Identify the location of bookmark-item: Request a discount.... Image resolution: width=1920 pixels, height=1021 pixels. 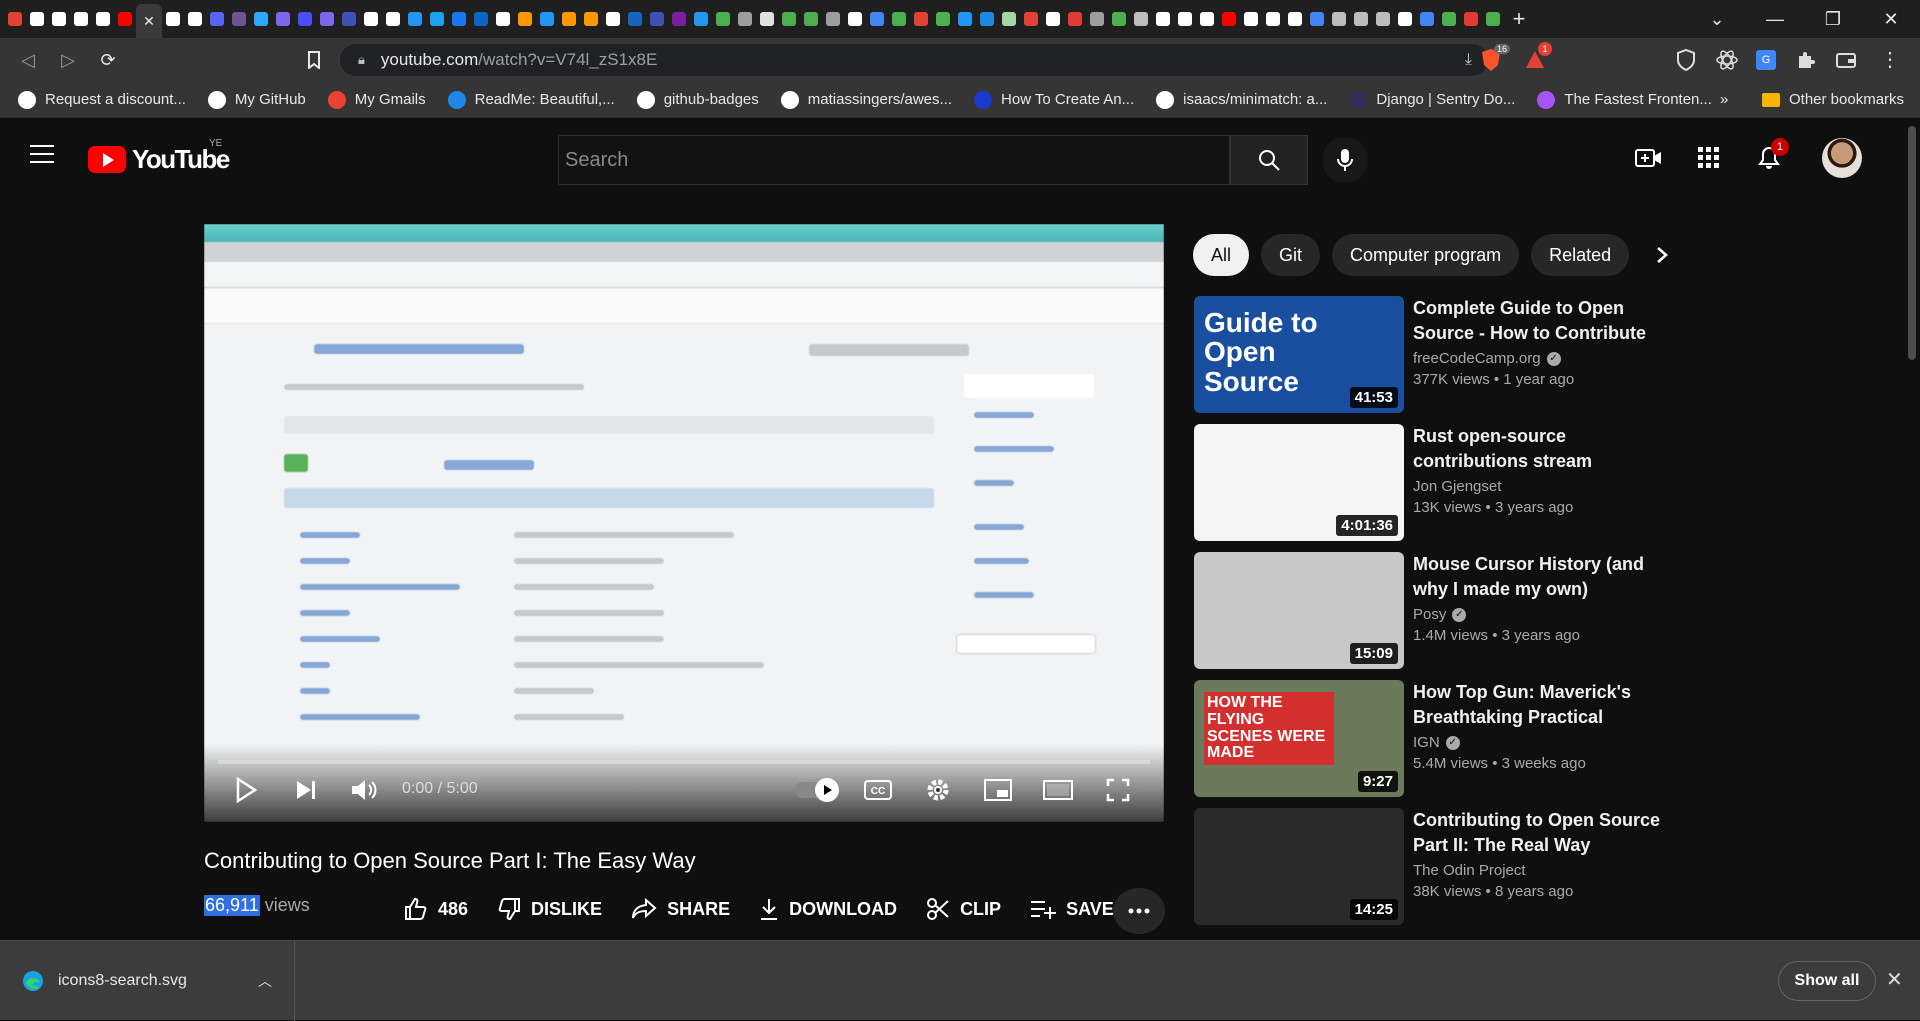
(102, 99).